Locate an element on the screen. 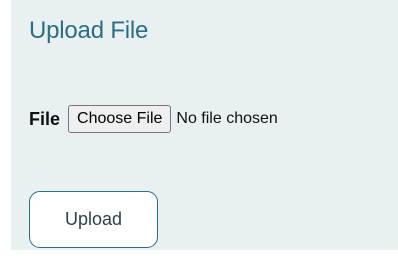  file-input-row: File Choose File No file chosen is located at coordinates (153, 119).